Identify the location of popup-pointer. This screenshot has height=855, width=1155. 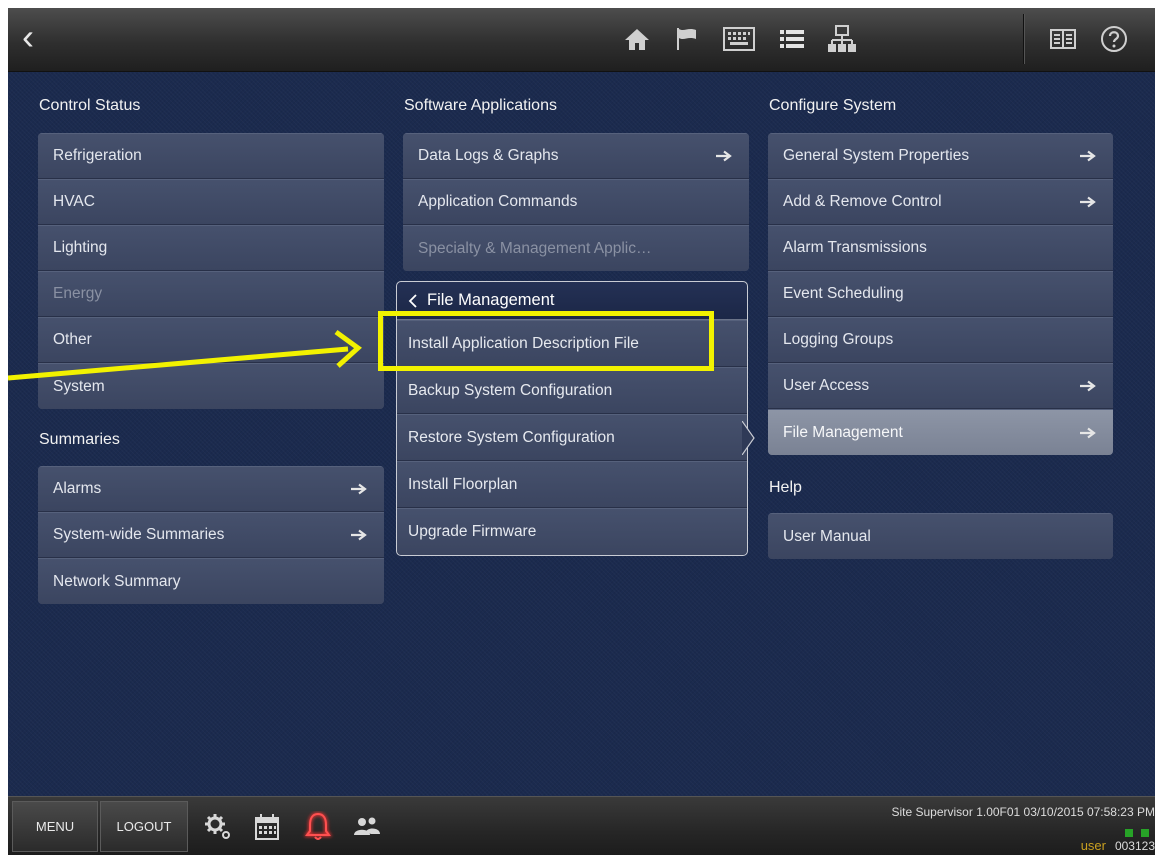
(748, 438).